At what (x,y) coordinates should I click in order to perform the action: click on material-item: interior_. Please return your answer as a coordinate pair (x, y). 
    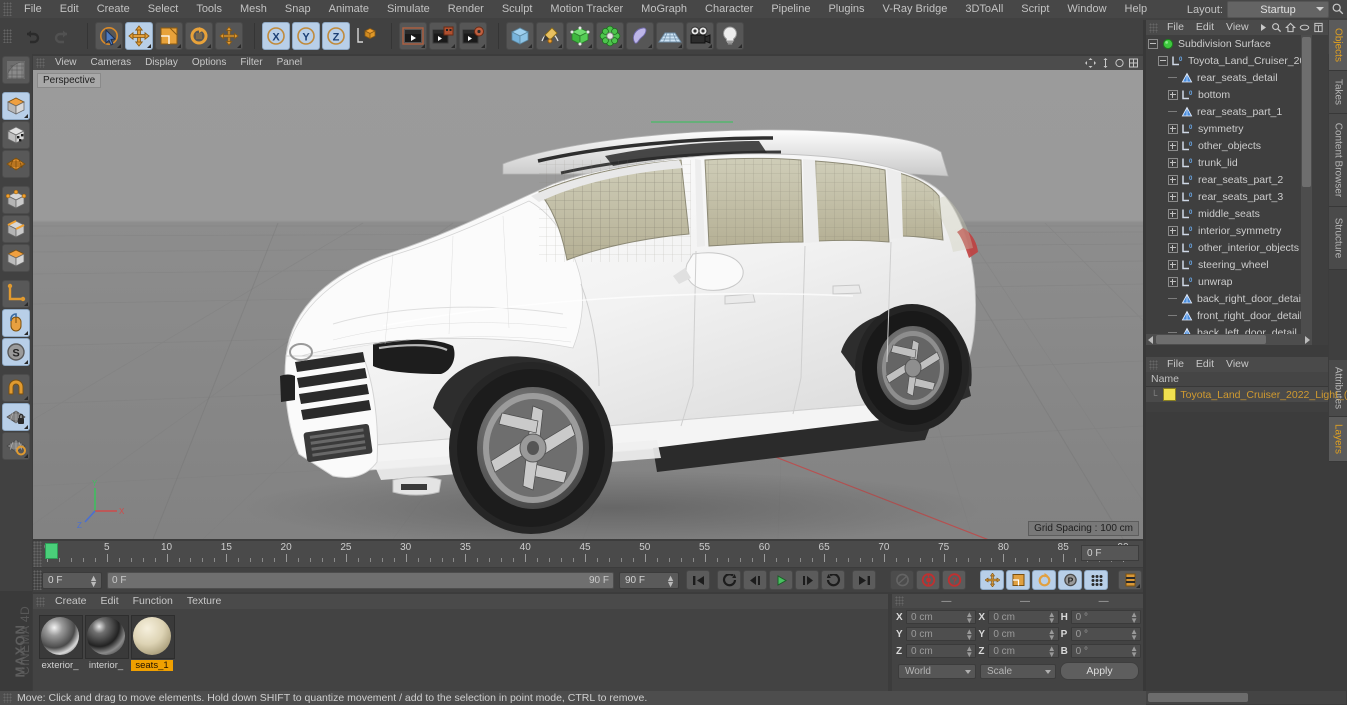
    Looking at the image, I should click on (107, 643).